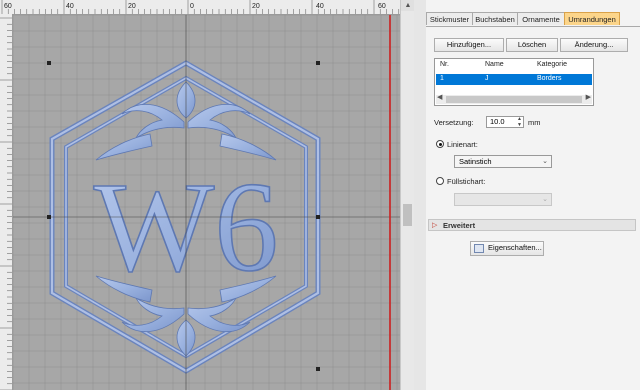  Describe the element at coordinates (475, 161) in the screenshot. I see `line-type-value: Satinstich` at that location.